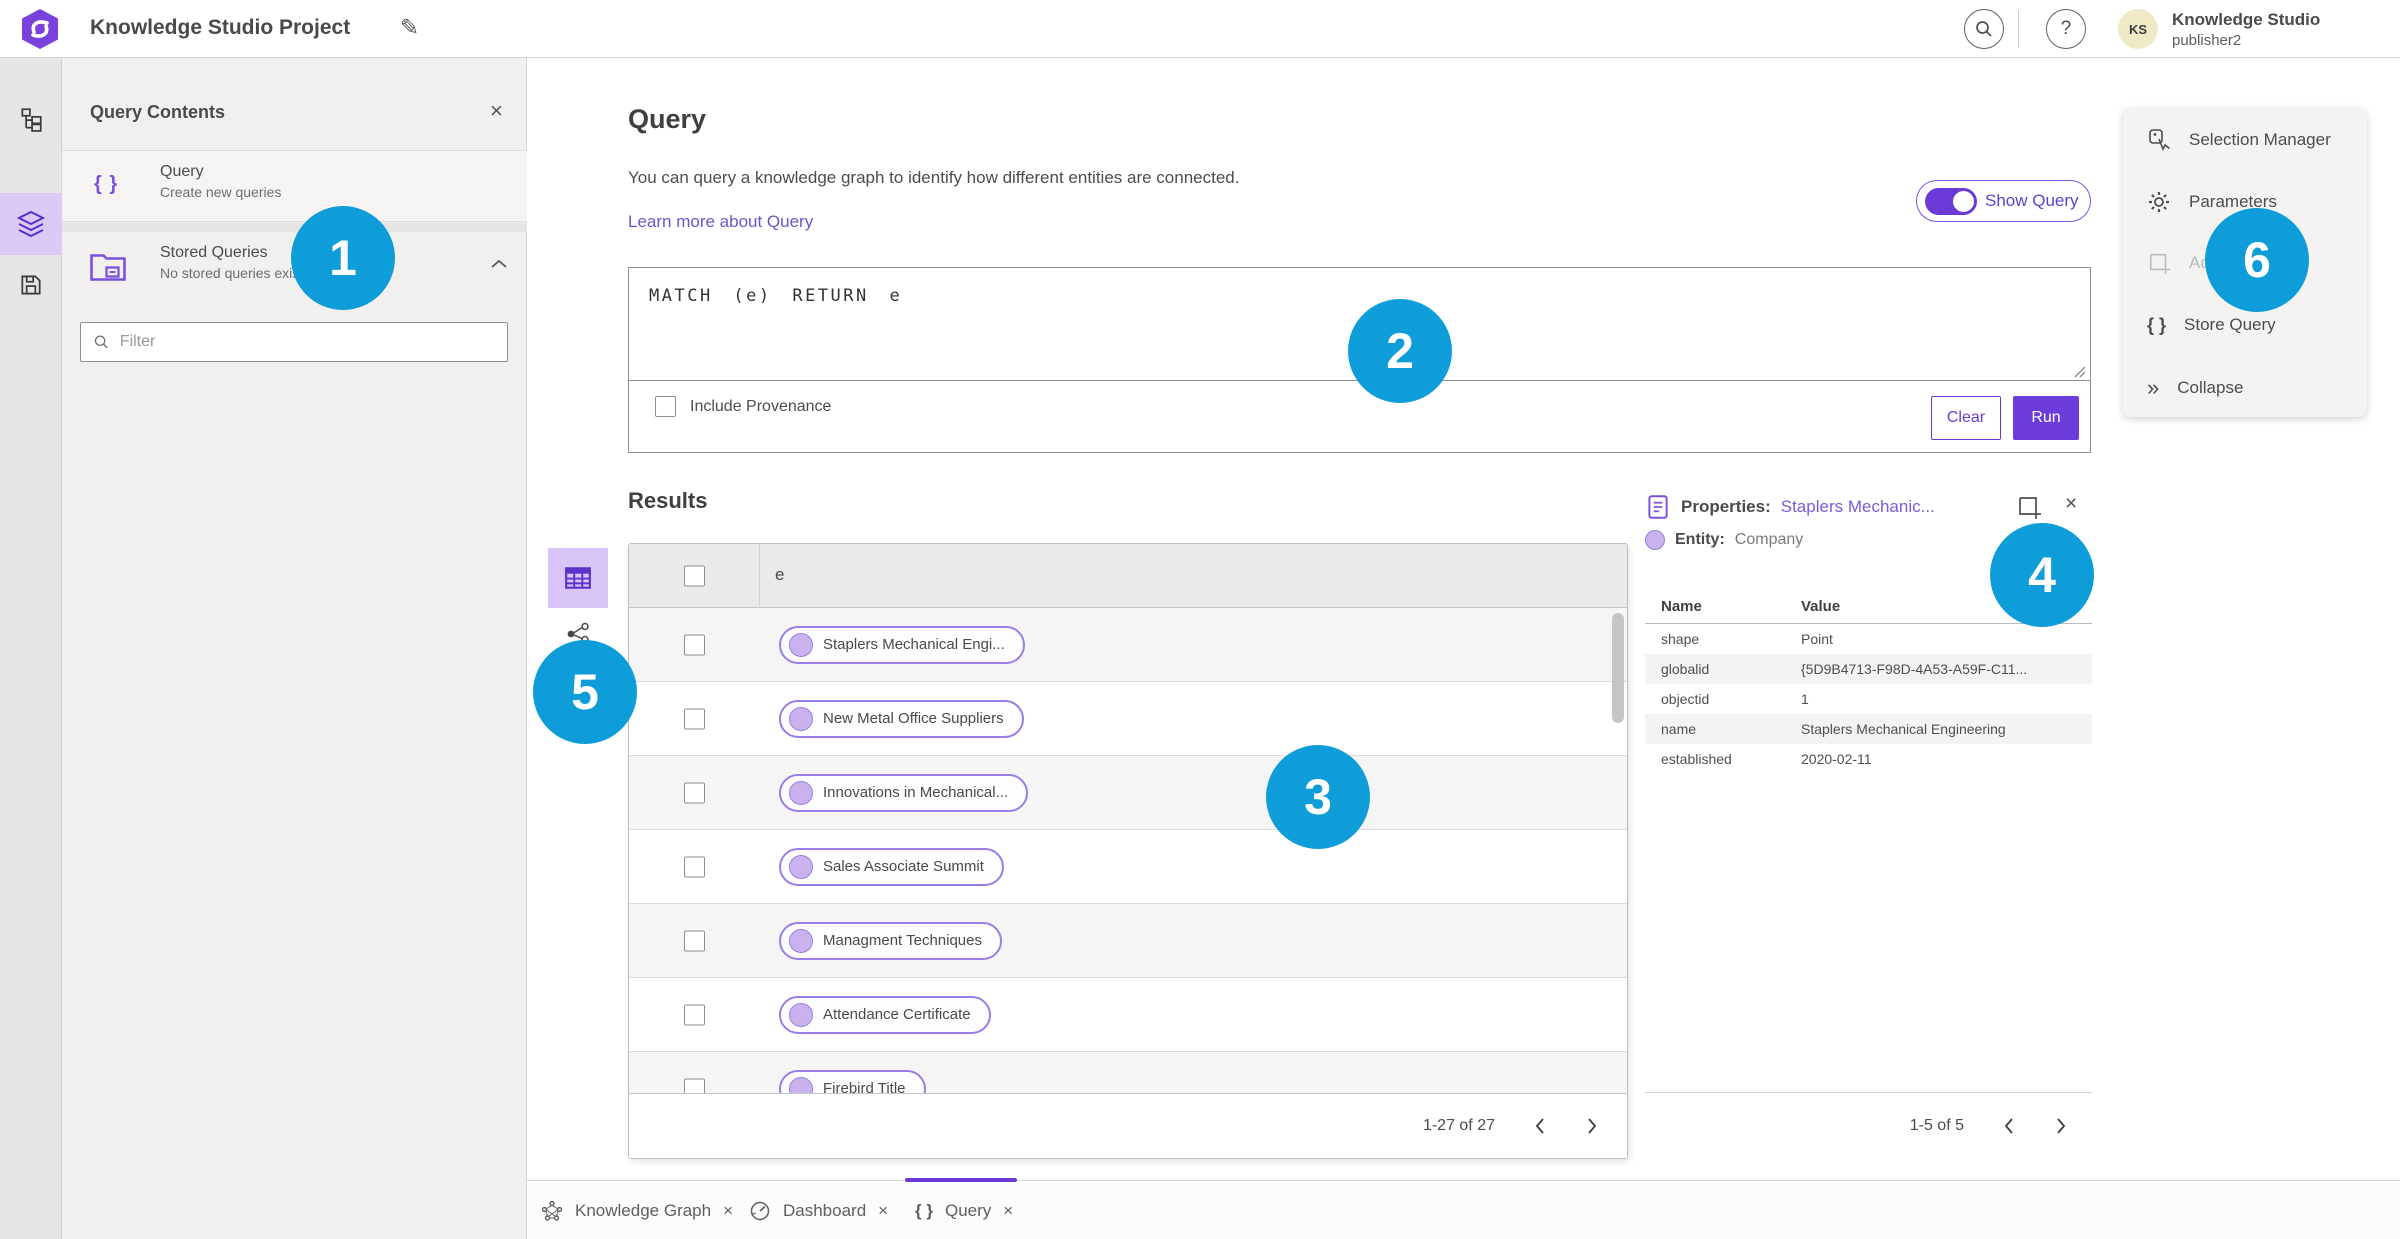 The height and width of the screenshot is (1239, 2400). What do you see at coordinates (214, 252) in the screenshot?
I see `item-stored-label: Stored Queries` at bounding box center [214, 252].